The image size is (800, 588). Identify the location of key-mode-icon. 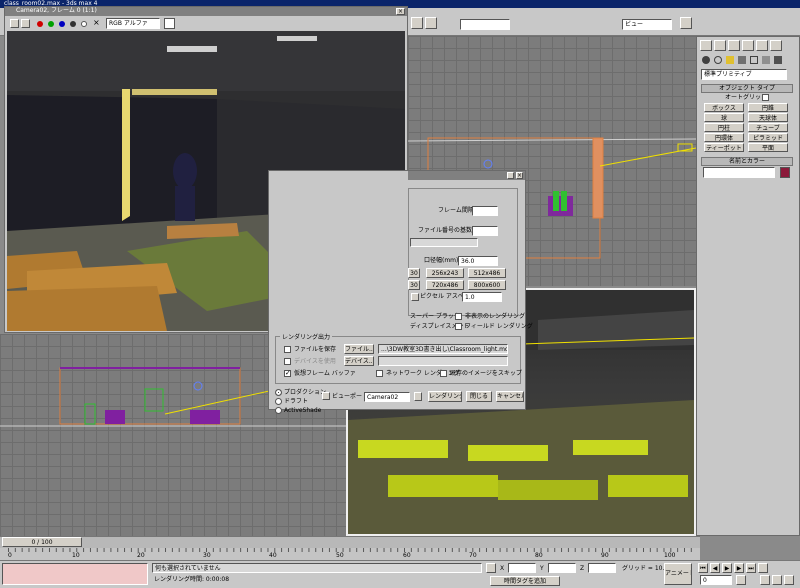
(763, 568).